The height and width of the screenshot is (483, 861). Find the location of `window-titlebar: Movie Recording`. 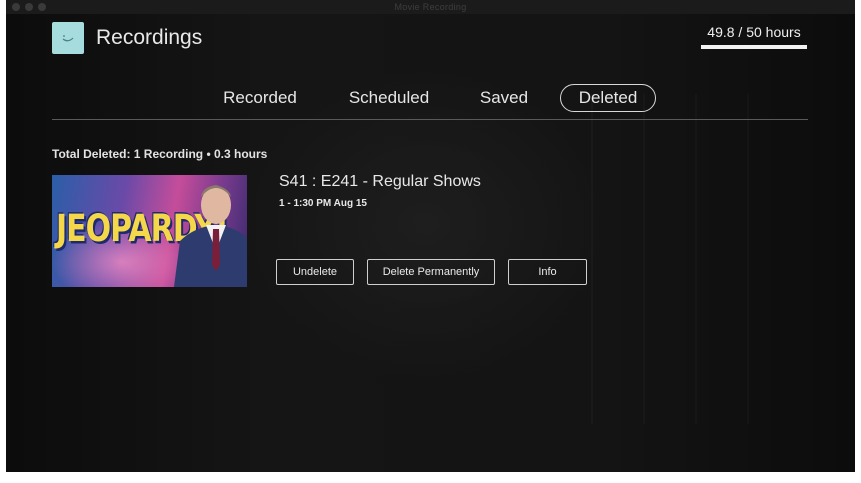

window-titlebar: Movie Recording is located at coordinates (430, 7).